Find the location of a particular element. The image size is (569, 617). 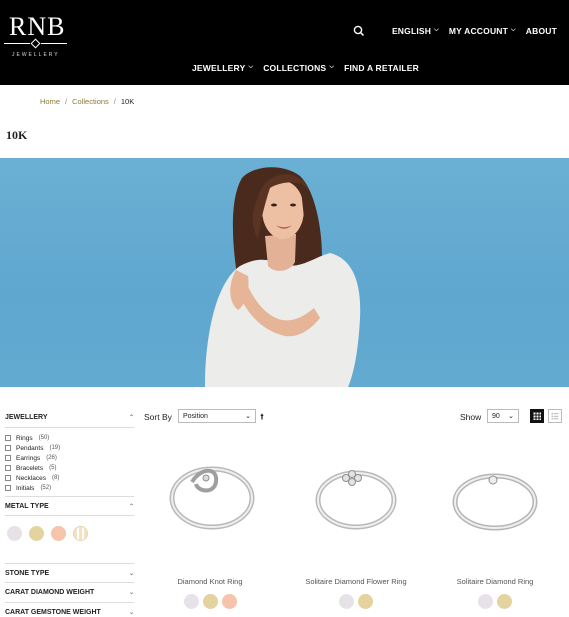

filter-carat-diamond-header: CARAT DIAMOND WEIGHT ⌄ is located at coordinates (69, 593).